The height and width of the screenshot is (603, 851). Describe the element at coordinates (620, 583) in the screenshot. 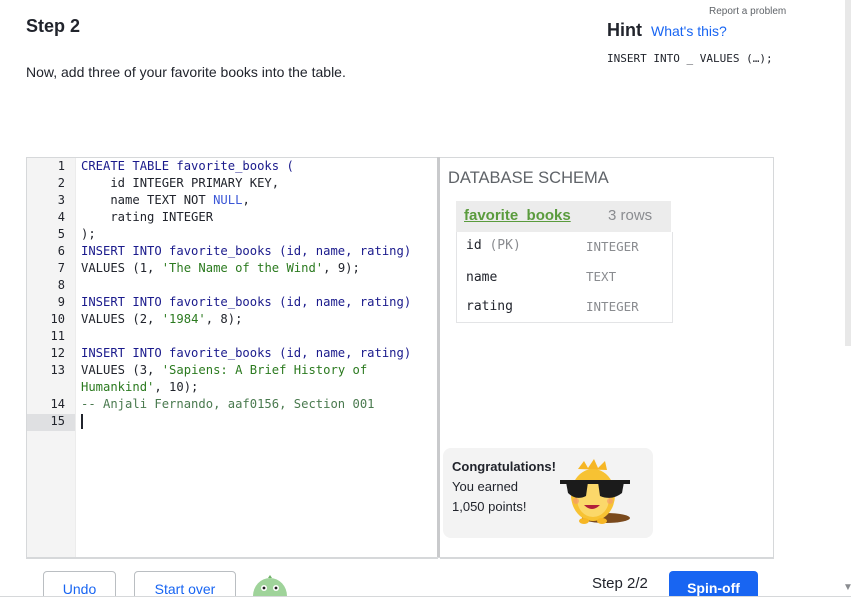

I see `step-counter: Step 2/2` at that location.